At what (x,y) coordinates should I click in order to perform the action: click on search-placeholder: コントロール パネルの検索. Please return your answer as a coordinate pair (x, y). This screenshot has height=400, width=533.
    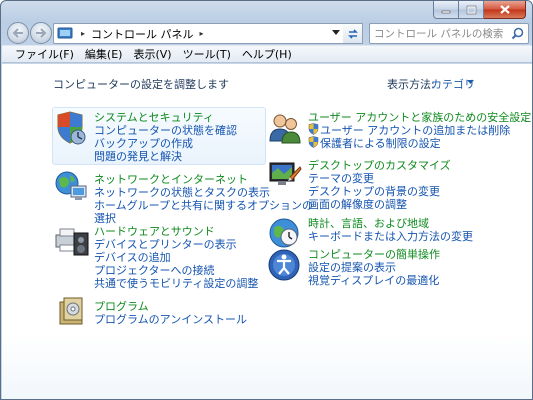
    Looking at the image, I should click on (439, 34).